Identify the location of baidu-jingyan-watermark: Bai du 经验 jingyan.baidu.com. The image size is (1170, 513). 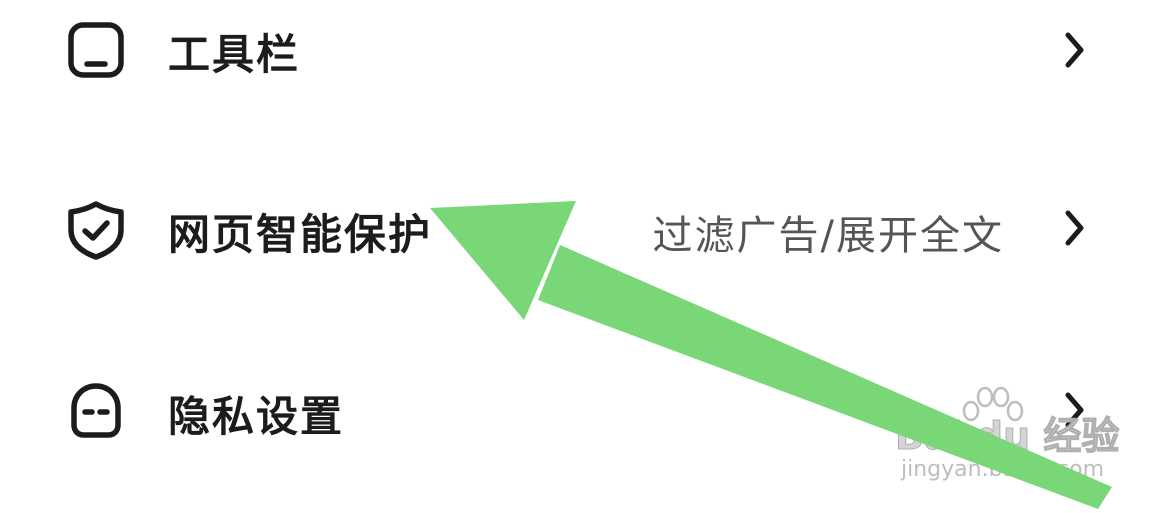
(1007, 440).